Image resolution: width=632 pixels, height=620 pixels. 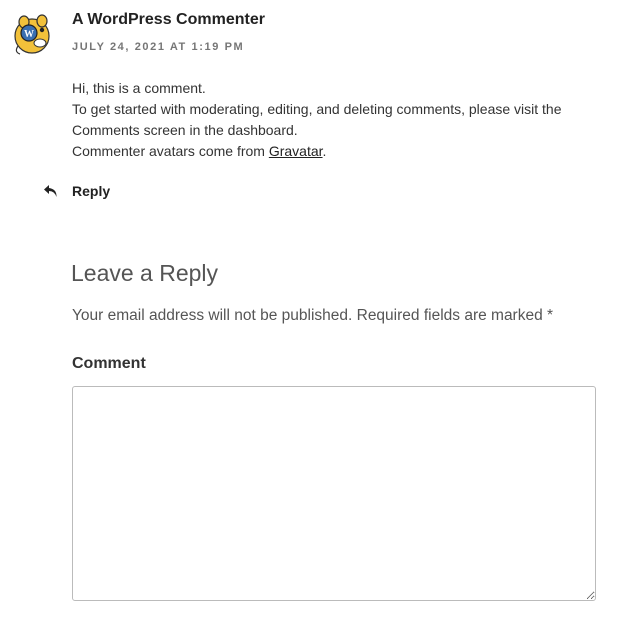 I want to click on svg-text: W, so click(x=29, y=34).